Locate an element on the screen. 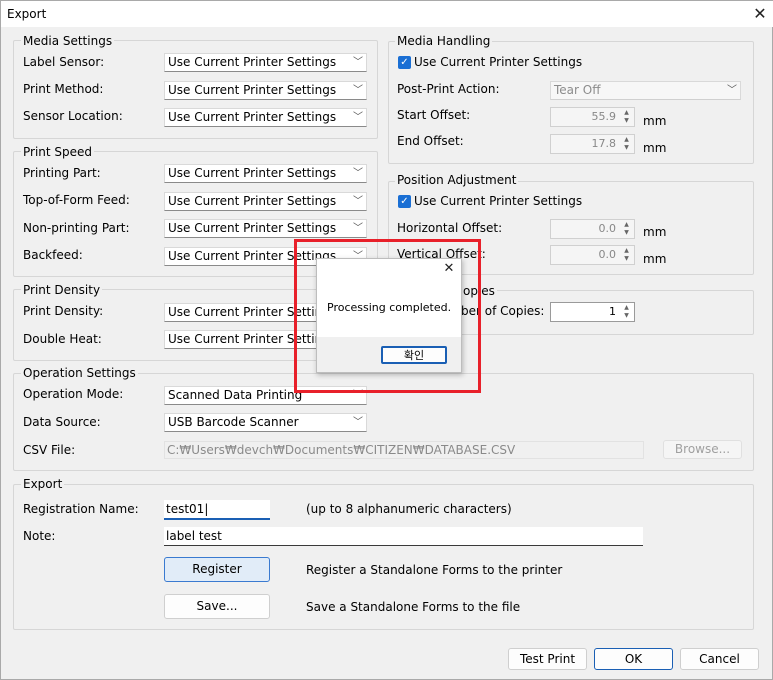  vertical-offset-unit: mm is located at coordinates (655, 259).